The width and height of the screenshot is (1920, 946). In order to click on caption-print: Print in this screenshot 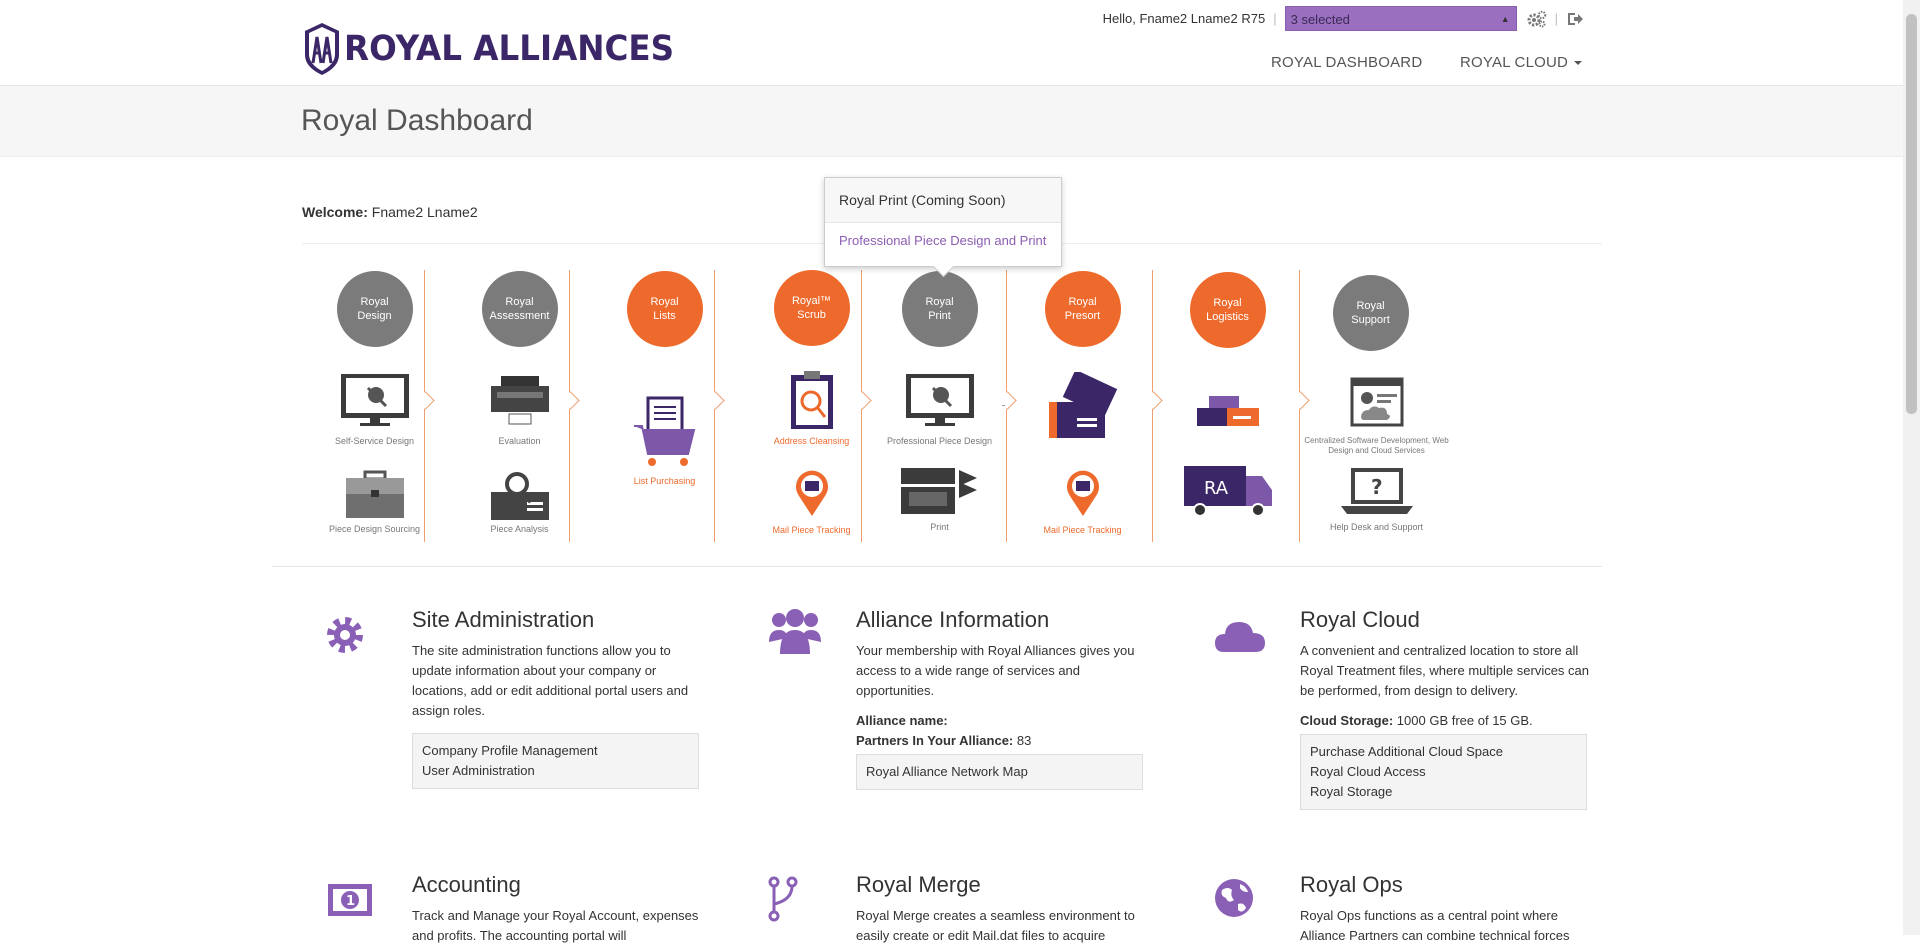, I will do `click(939, 527)`.